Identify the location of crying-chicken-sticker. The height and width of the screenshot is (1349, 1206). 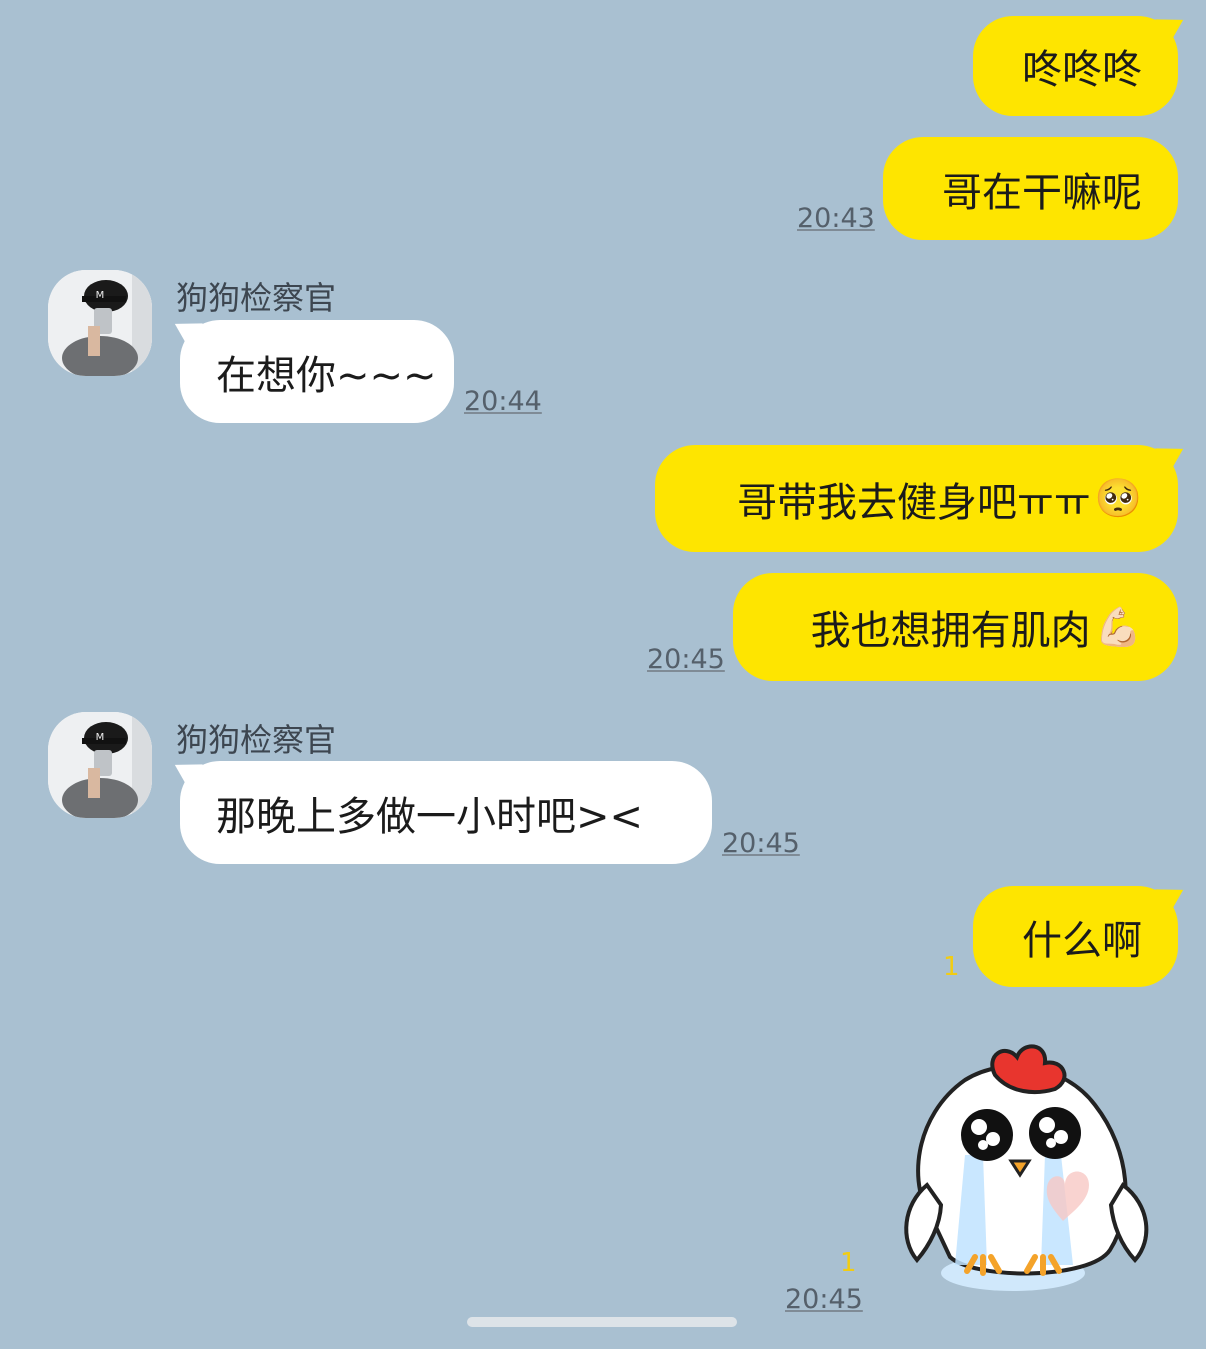
(1026, 1167).